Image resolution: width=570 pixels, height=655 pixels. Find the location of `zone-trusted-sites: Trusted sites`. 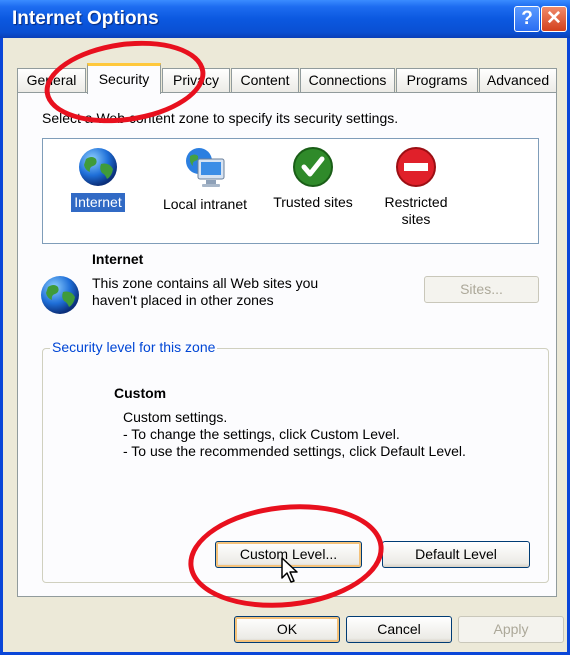

zone-trusted-sites: Trusted sites is located at coordinates (313, 178).